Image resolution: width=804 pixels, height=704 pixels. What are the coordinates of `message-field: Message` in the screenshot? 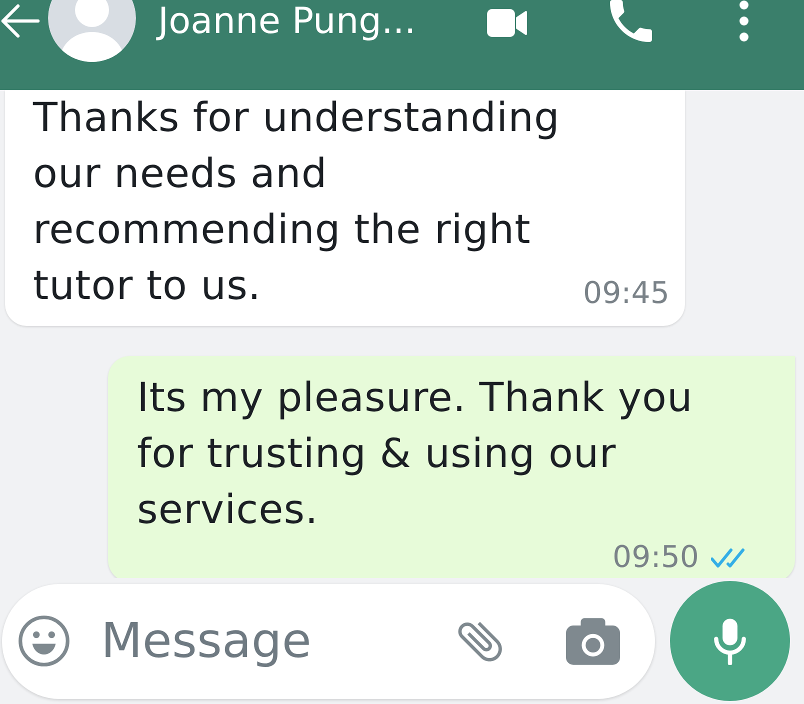 It's located at (328, 641).